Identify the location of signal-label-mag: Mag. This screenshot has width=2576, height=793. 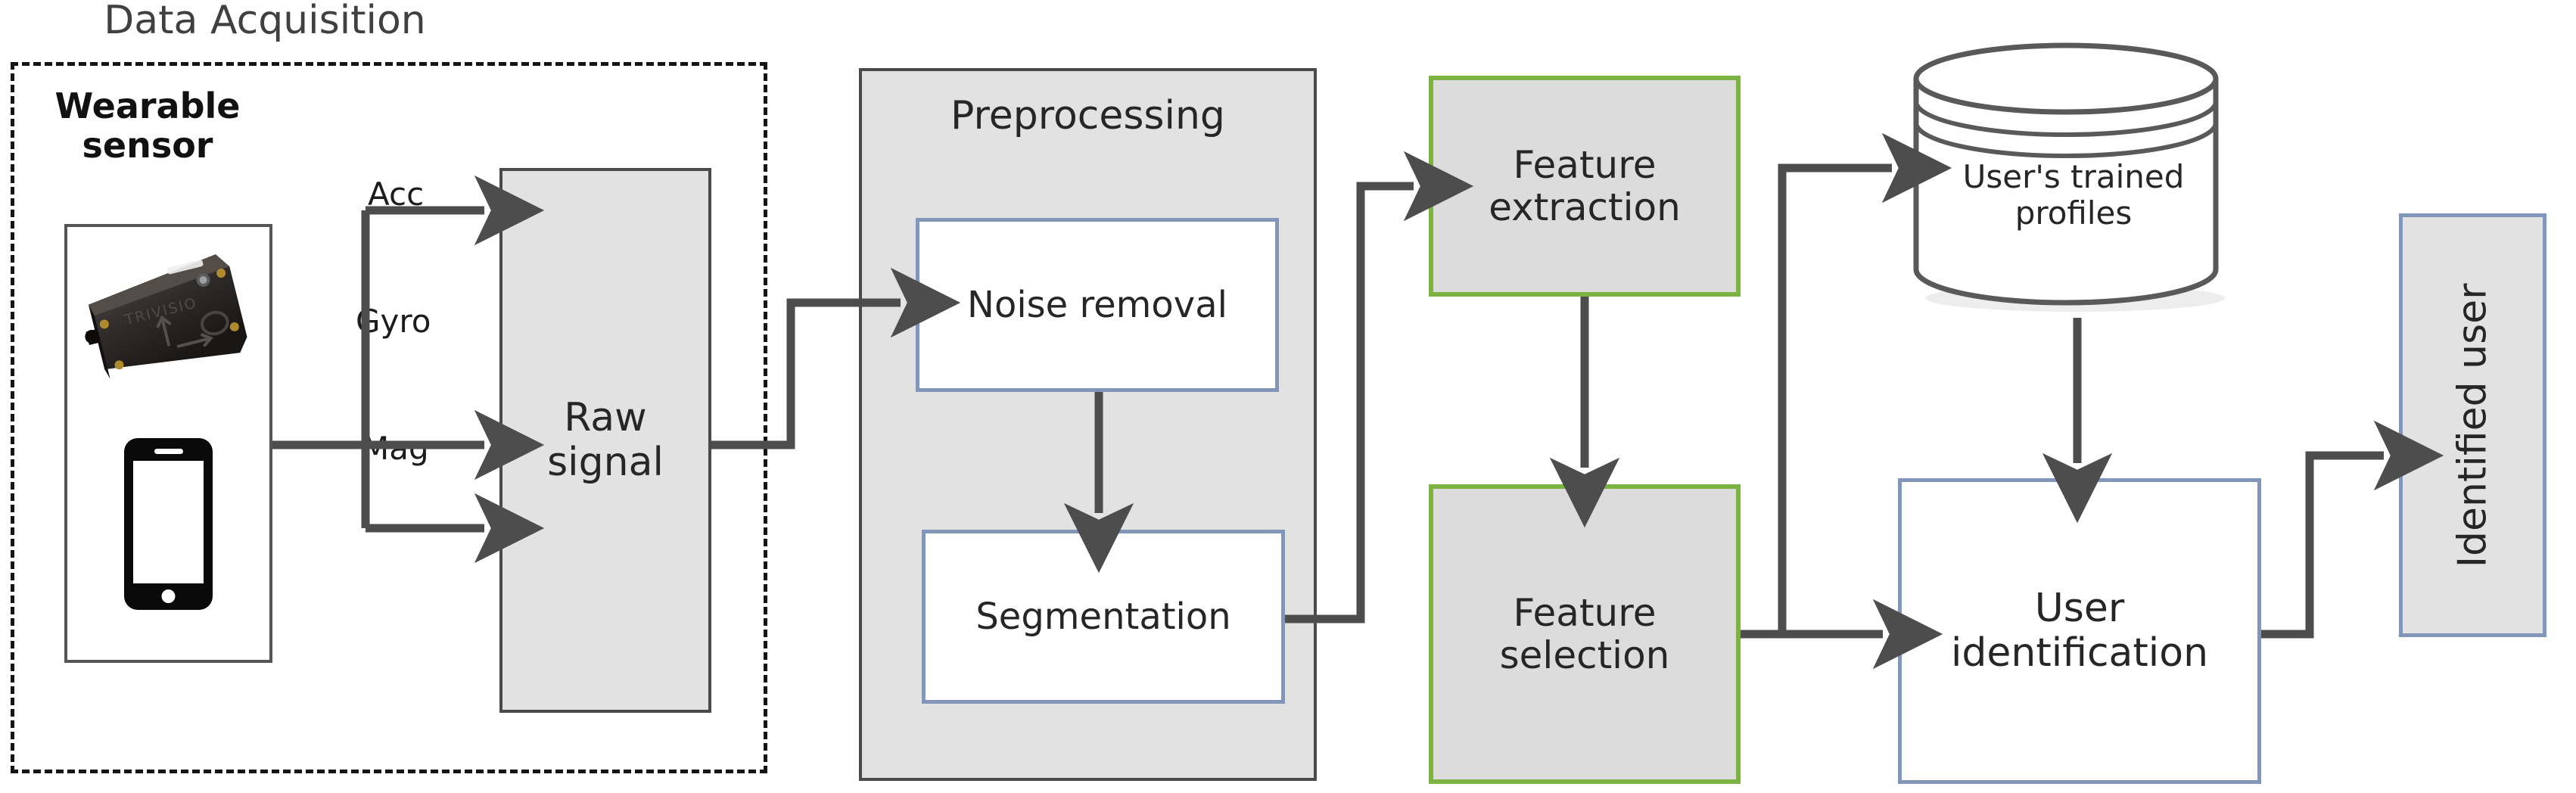
(395, 448).